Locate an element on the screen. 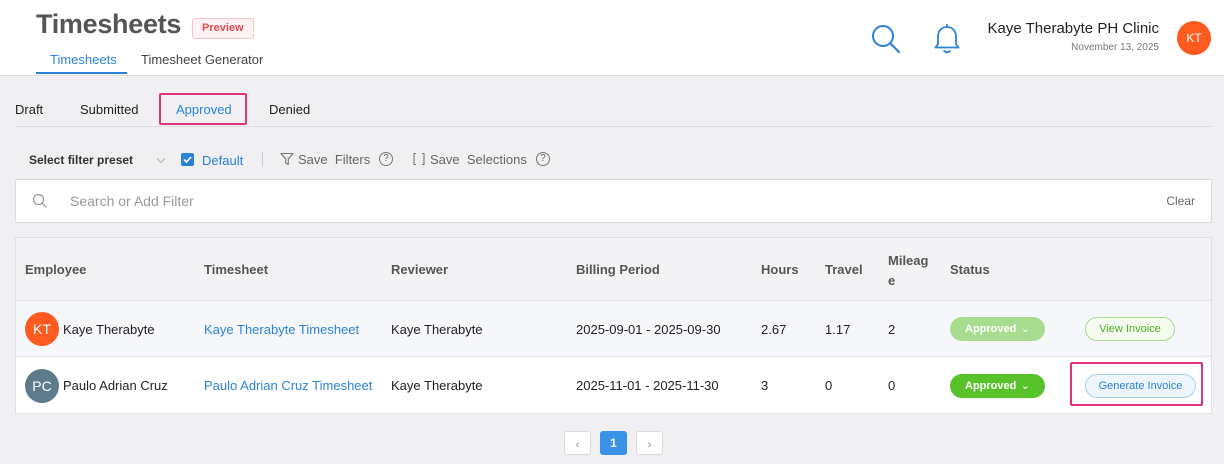 The height and width of the screenshot is (464, 1224). billing-period: 2025-11-01 - 2025-11-30 is located at coordinates (647, 385).